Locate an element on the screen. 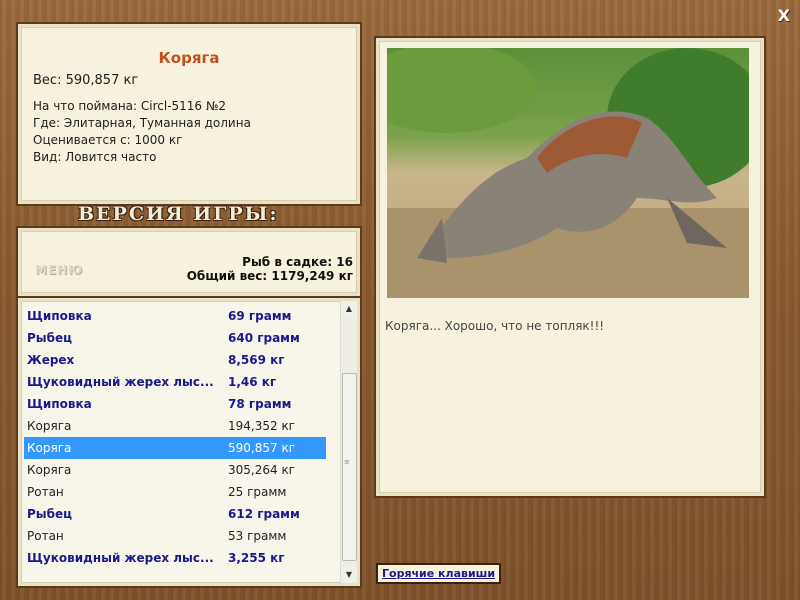  fish-weight-value: 78 грамм is located at coordinates (260, 404).